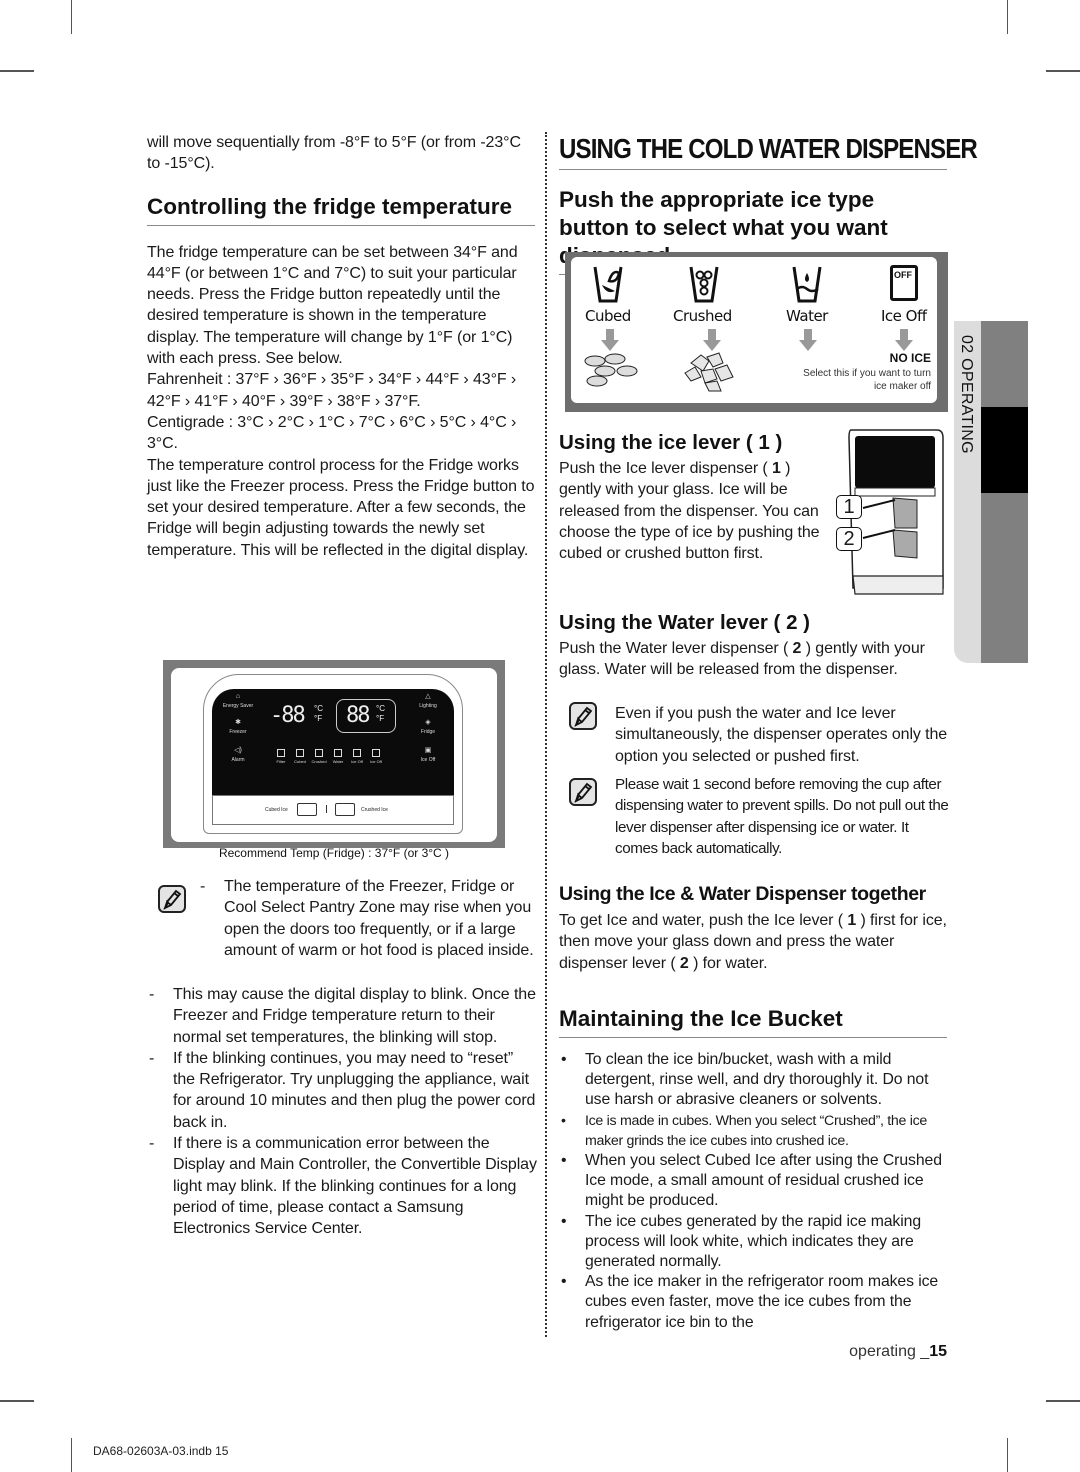  I want to click on cubed-ice-label: Cubed Ice, so click(276, 810).